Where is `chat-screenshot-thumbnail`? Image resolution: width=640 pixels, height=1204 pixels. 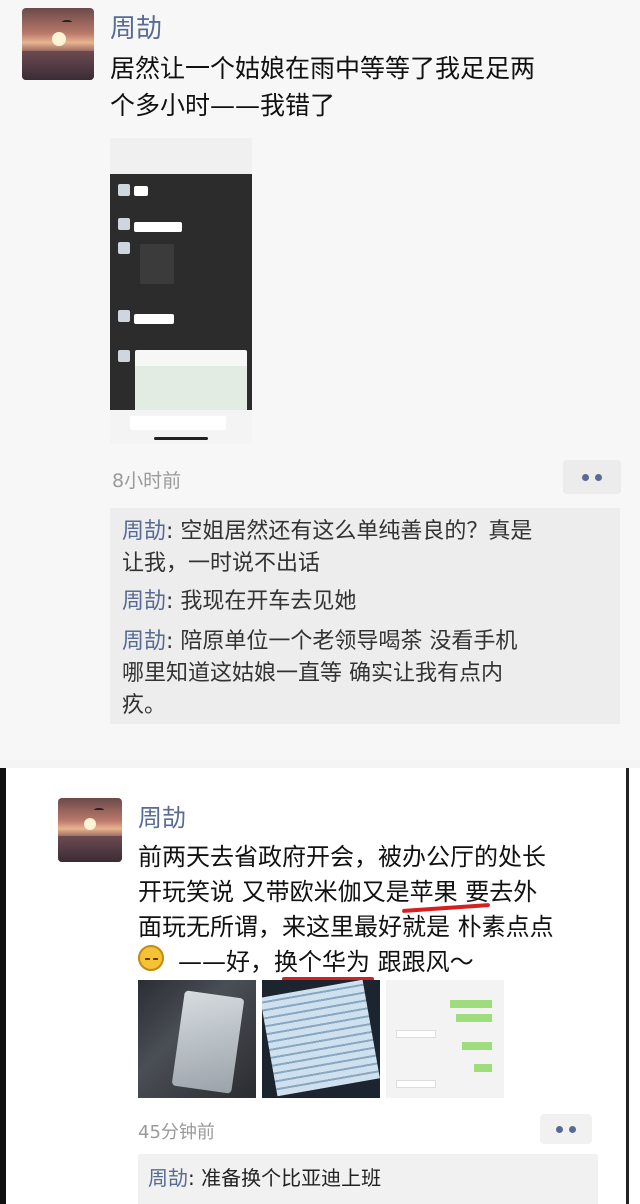 chat-screenshot-thumbnail is located at coordinates (445, 1039).